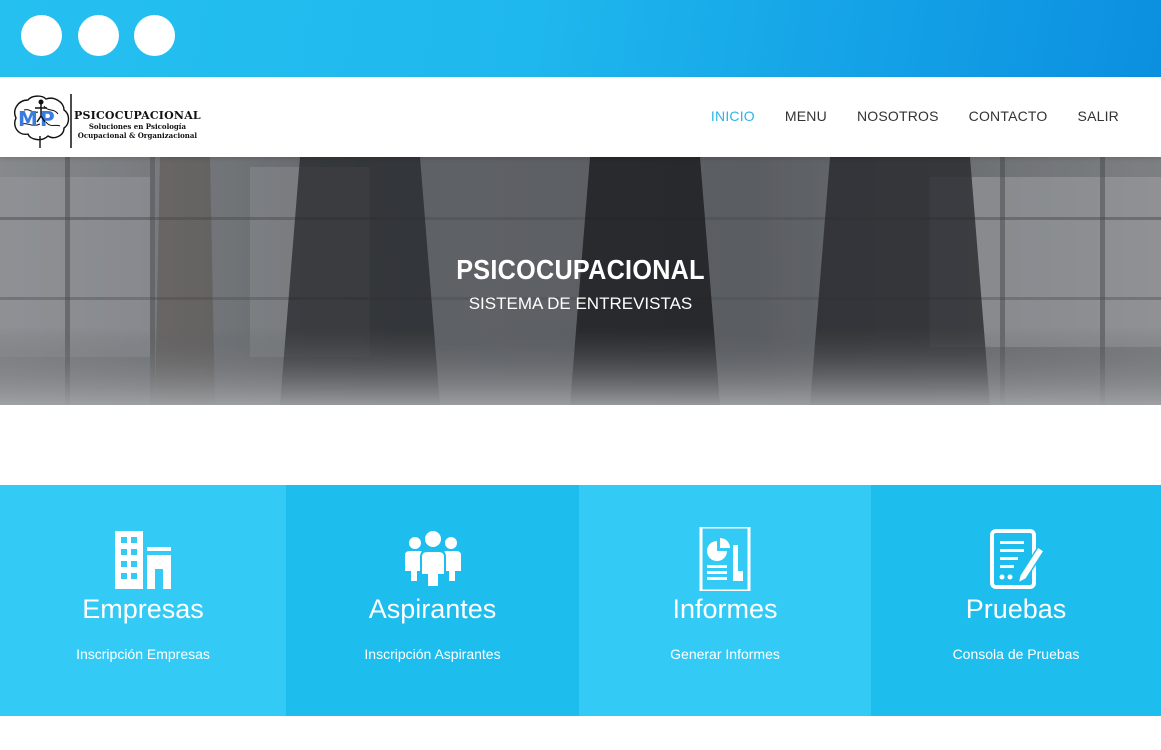  What do you see at coordinates (725, 654) in the screenshot?
I see `tile-link: Generar Informes` at bounding box center [725, 654].